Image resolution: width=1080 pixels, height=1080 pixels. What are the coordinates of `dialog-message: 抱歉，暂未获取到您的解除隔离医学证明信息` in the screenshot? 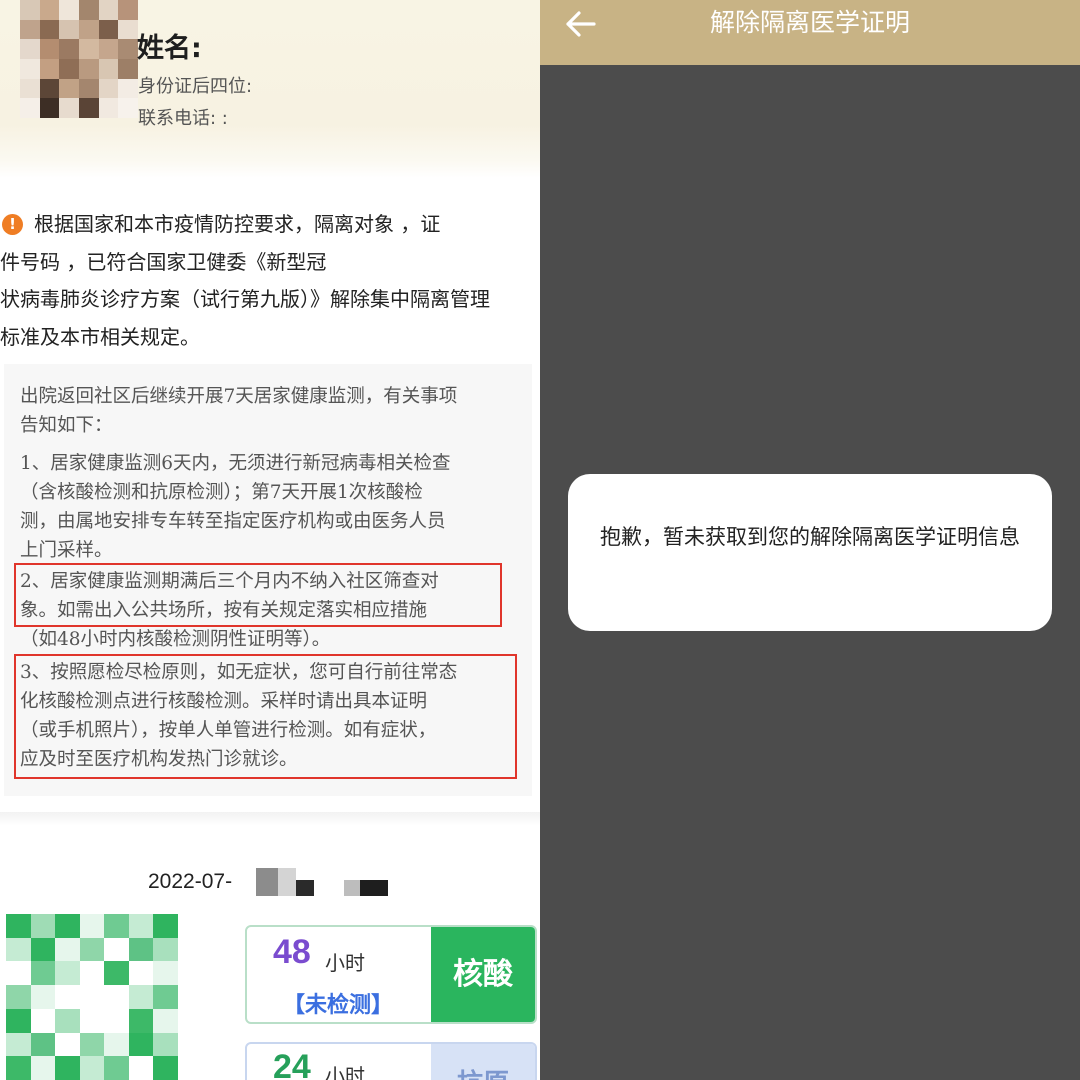 It's located at (810, 537).